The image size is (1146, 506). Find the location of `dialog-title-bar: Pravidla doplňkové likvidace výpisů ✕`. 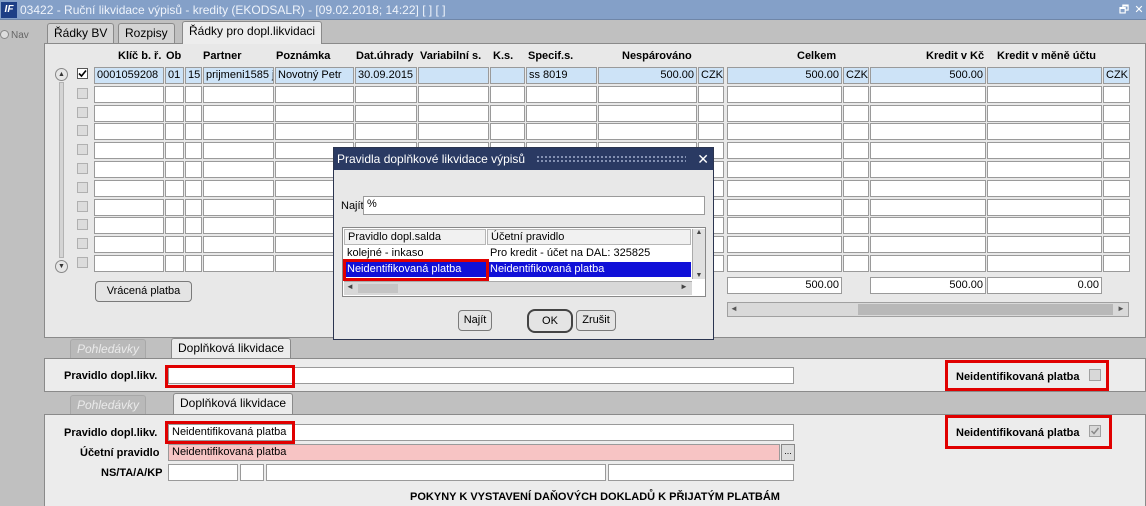

dialog-title-bar: Pravidla doplňkové likvidace výpisů ✕ is located at coordinates (523, 159).